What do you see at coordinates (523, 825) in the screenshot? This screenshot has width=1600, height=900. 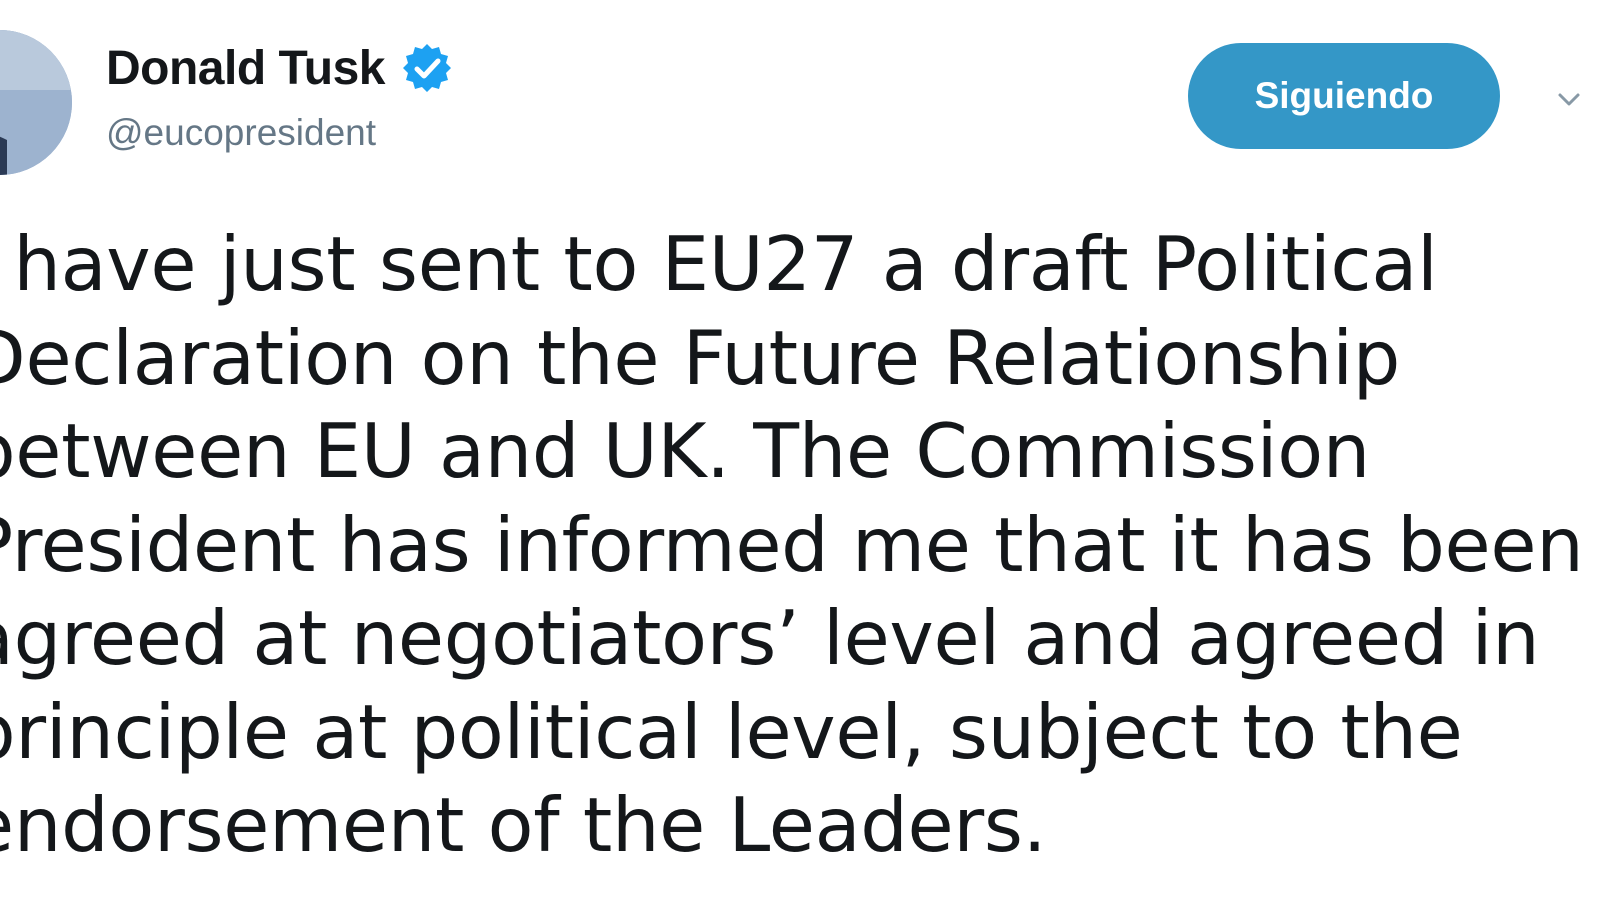 I see `tweet-text-line: endorsement of the Leaders.` at bounding box center [523, 825].